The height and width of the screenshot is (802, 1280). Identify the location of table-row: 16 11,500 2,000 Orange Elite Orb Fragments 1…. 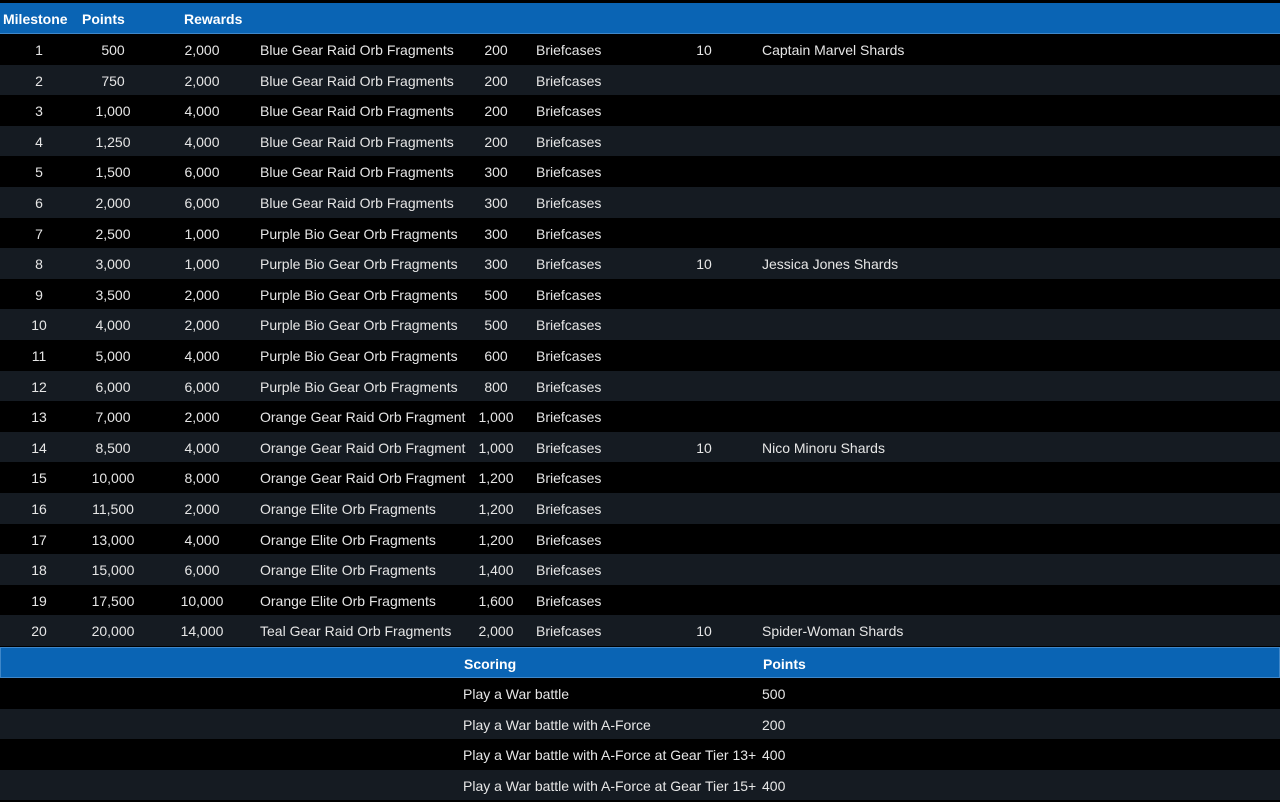
(640, 508).